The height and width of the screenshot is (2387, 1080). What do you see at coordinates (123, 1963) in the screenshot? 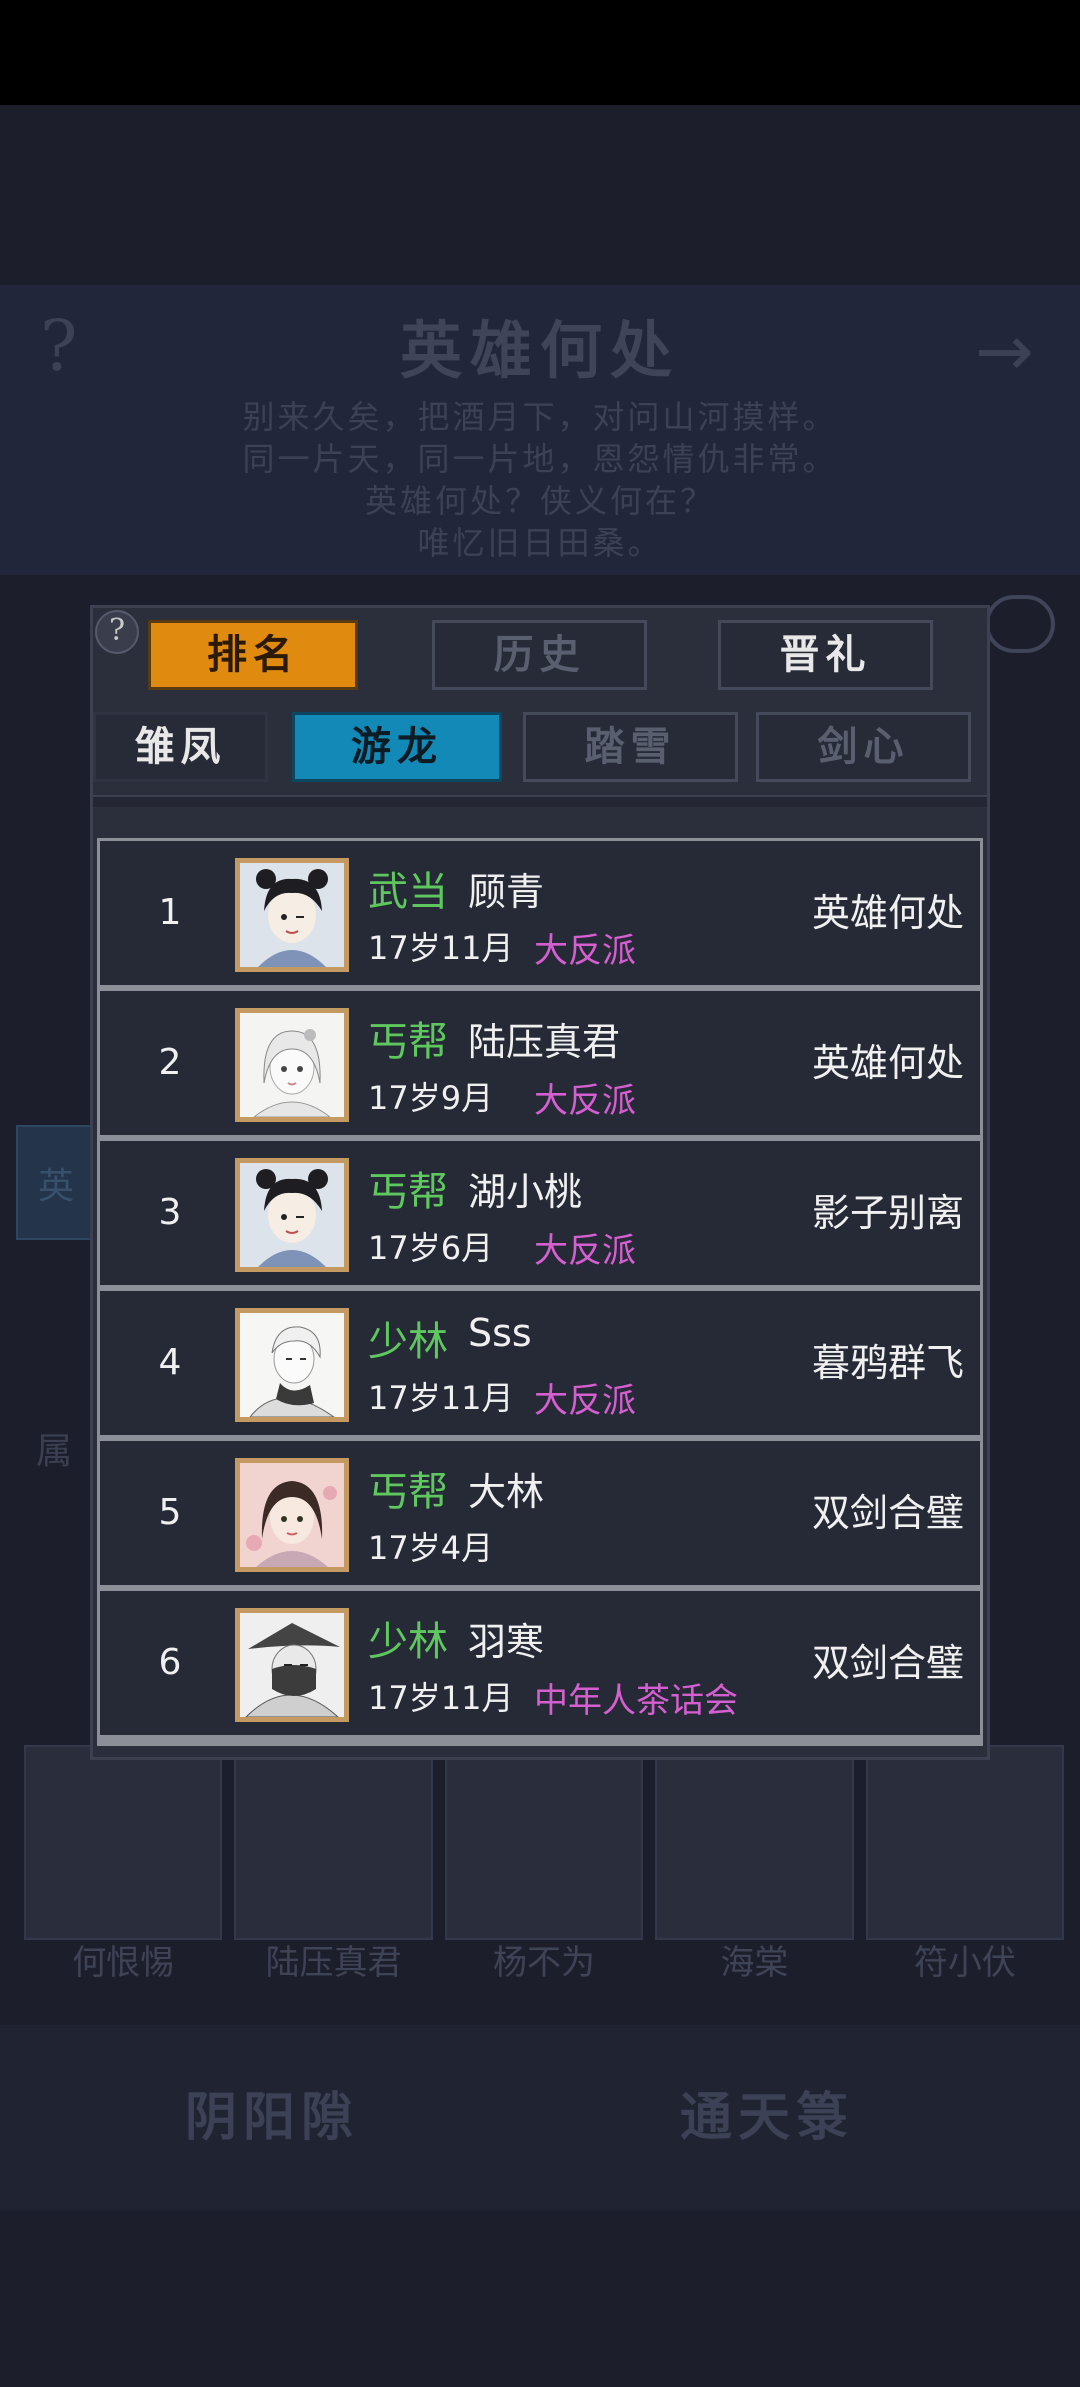
I see `background-portrait-name: 何恨惕` at bounding box center [123, 1963].